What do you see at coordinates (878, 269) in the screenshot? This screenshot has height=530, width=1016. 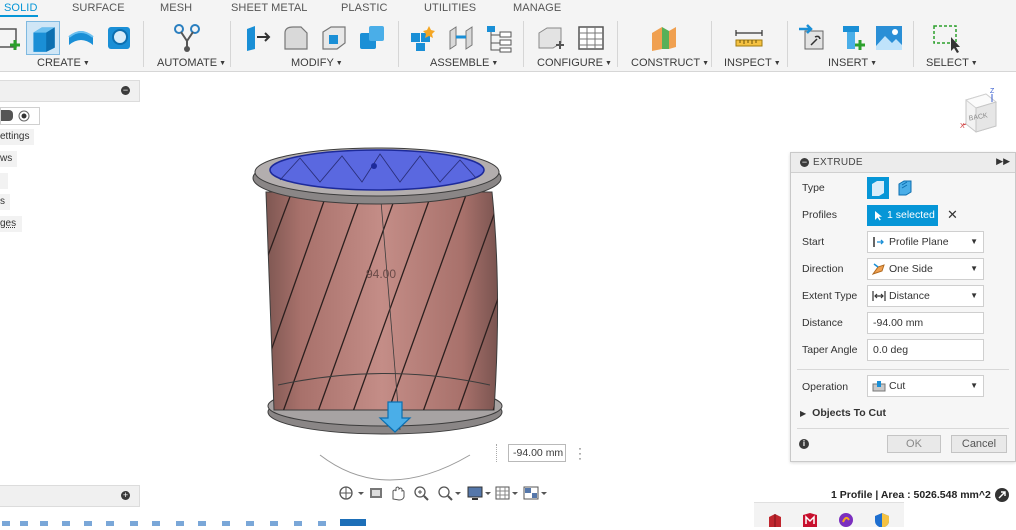 I see `one-side-icon` at bounding box center [878, 269].